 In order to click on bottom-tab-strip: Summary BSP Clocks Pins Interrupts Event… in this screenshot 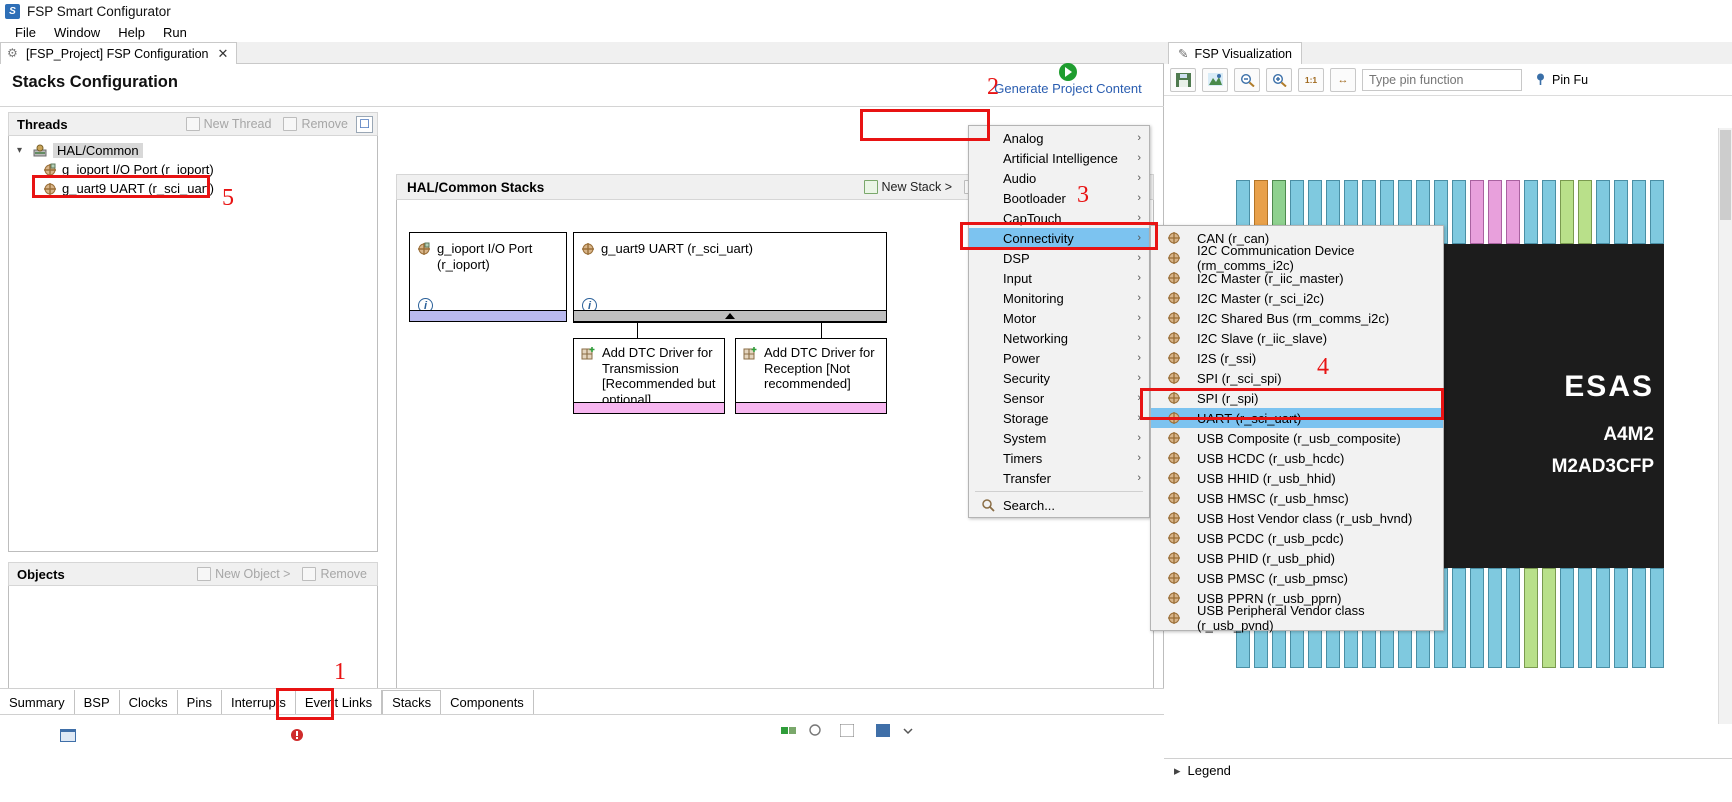, I will do `click(582, 701)`.